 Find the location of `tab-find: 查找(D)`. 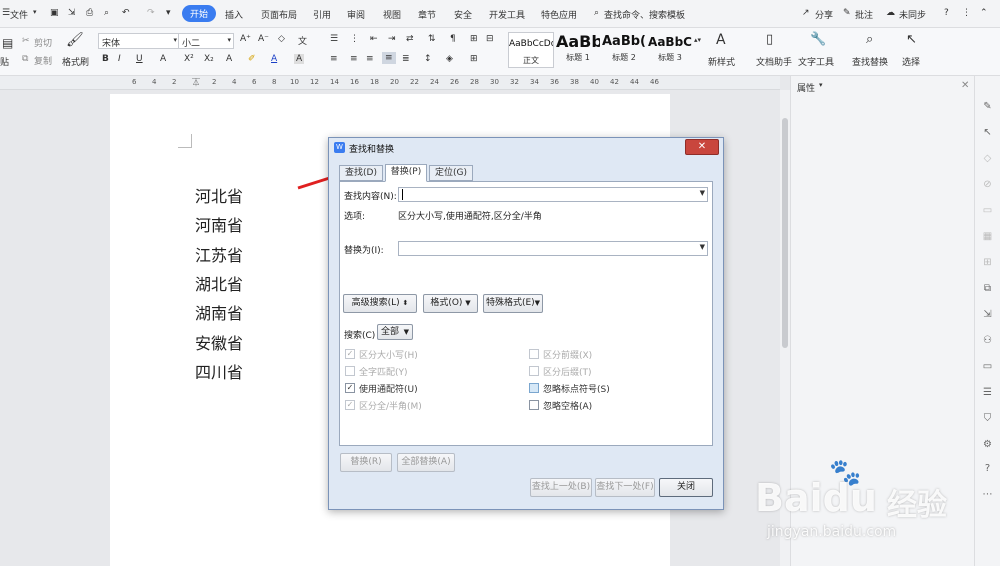

tab-find: 查找(D) is located at coordinates (361, 173).